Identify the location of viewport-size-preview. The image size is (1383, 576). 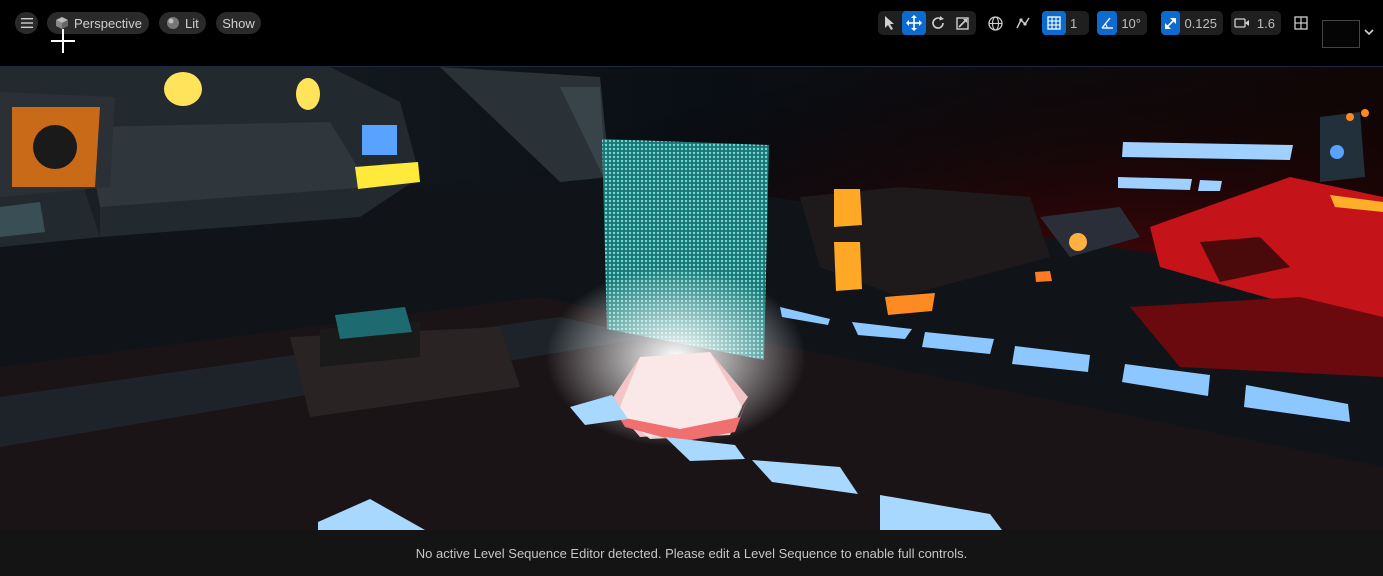
(1341, 34).